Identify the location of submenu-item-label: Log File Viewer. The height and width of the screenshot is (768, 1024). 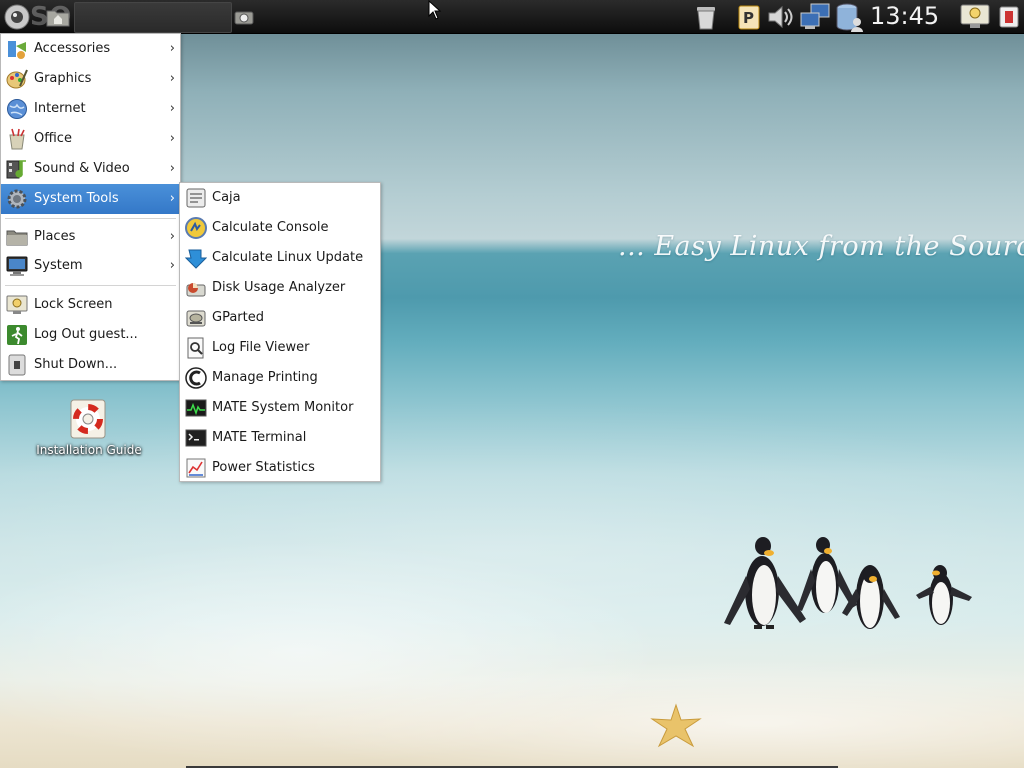
(261, 347).